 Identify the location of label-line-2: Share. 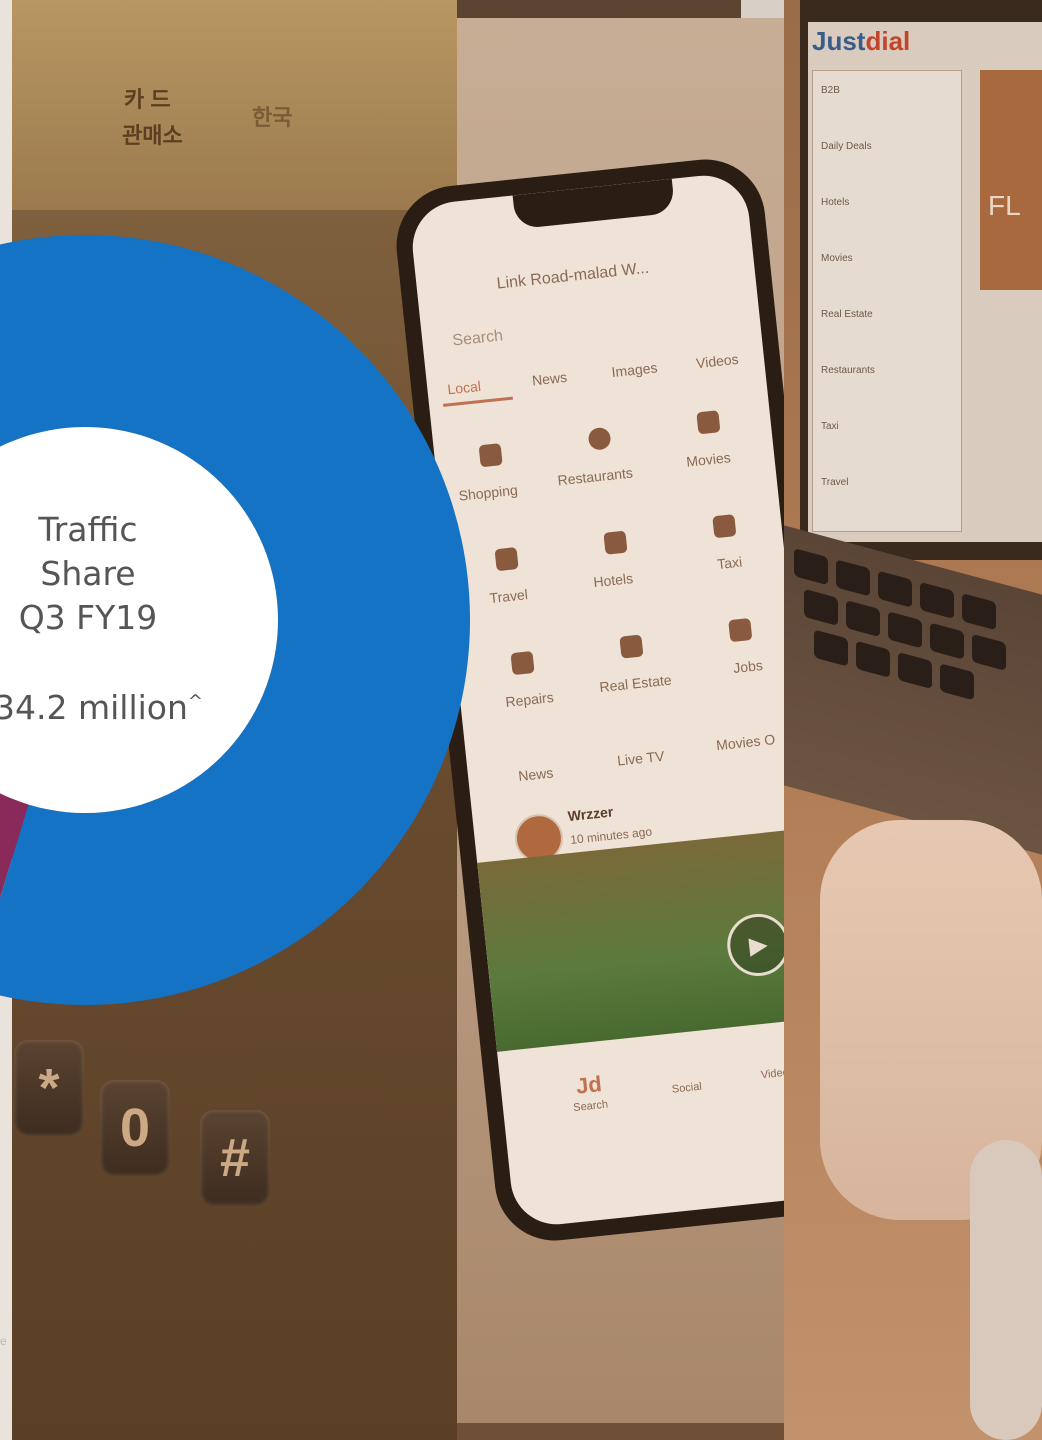
(88, 573).